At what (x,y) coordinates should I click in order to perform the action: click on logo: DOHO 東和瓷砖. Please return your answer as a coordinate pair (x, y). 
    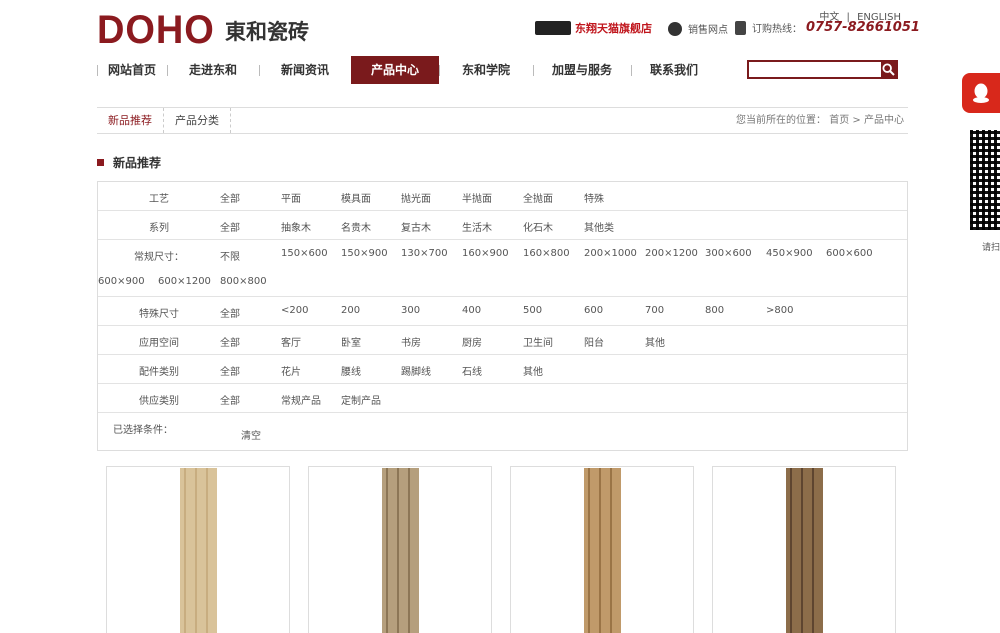
    Looking at the image, I should click on (203, 30).